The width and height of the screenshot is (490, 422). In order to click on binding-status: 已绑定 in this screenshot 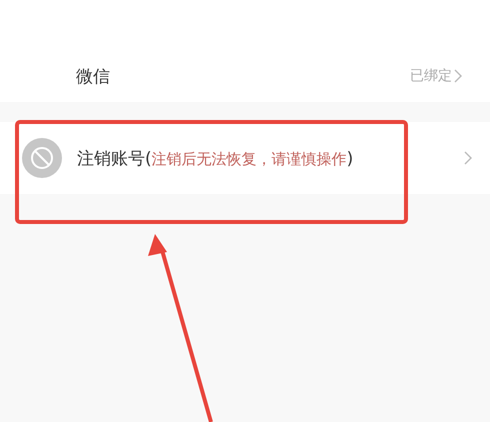, I will do `click(431, 76)`.